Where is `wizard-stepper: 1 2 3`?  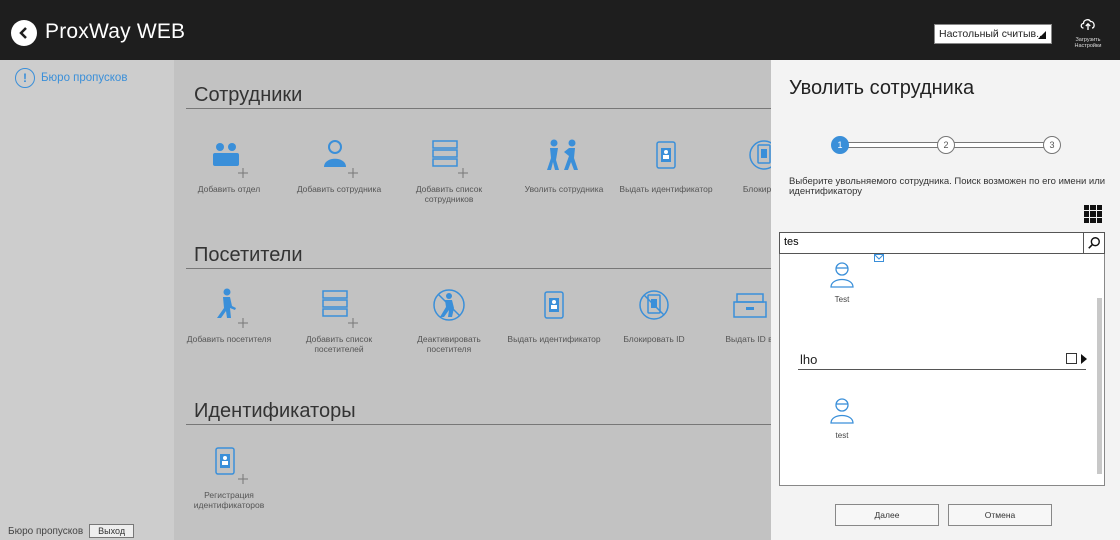
wizard-stepper: 1 2 3 is located at coordinates (946, 146).